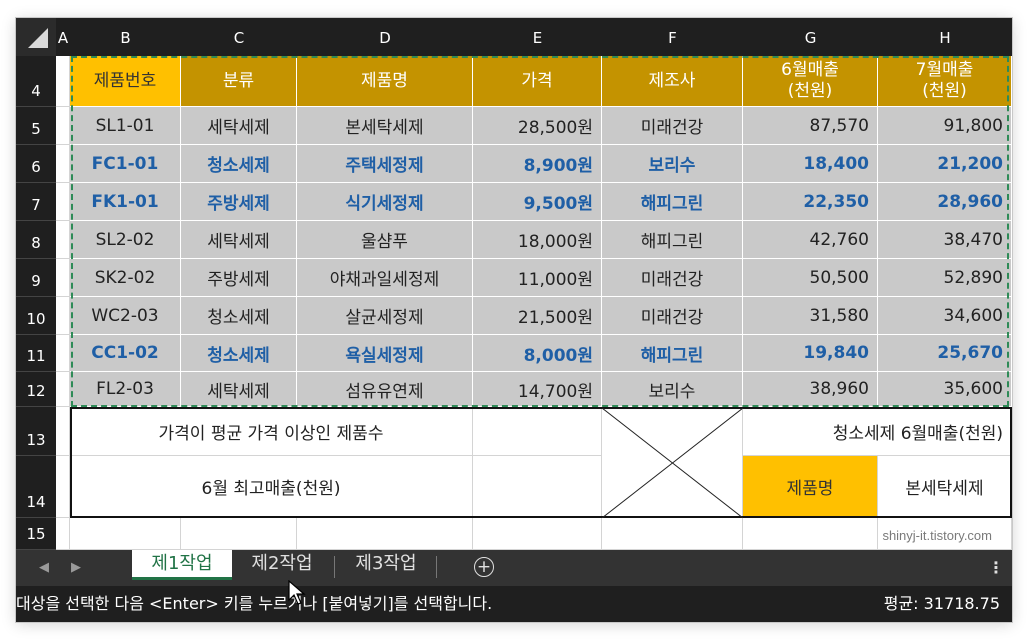  What do you see at coordinates (537, 202) in the screenshot?
I see `table-cell-price: 9,500원` at bounding box center [537, 202].